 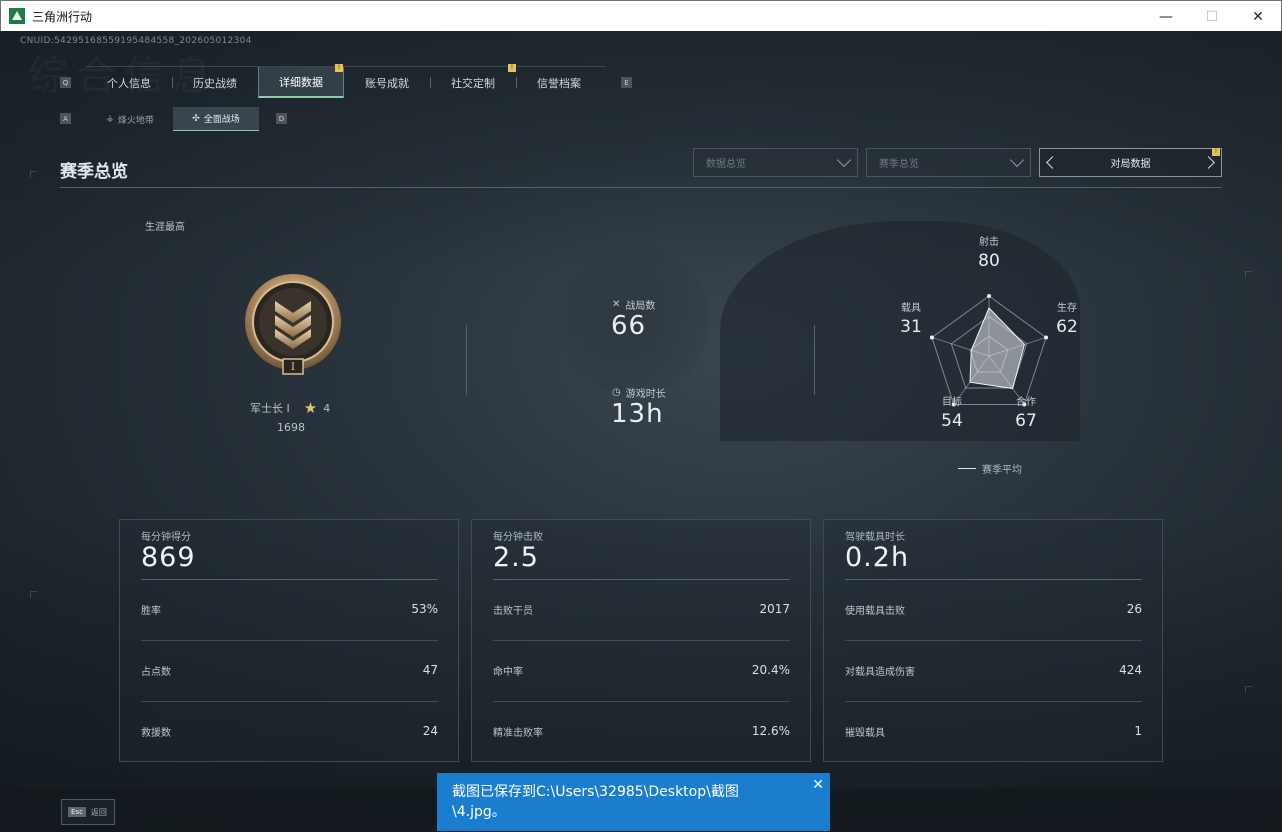 What do you see at coordinates (997, 348) in the screenshot?
I see `radar-area` at bounding box center [997, 348].